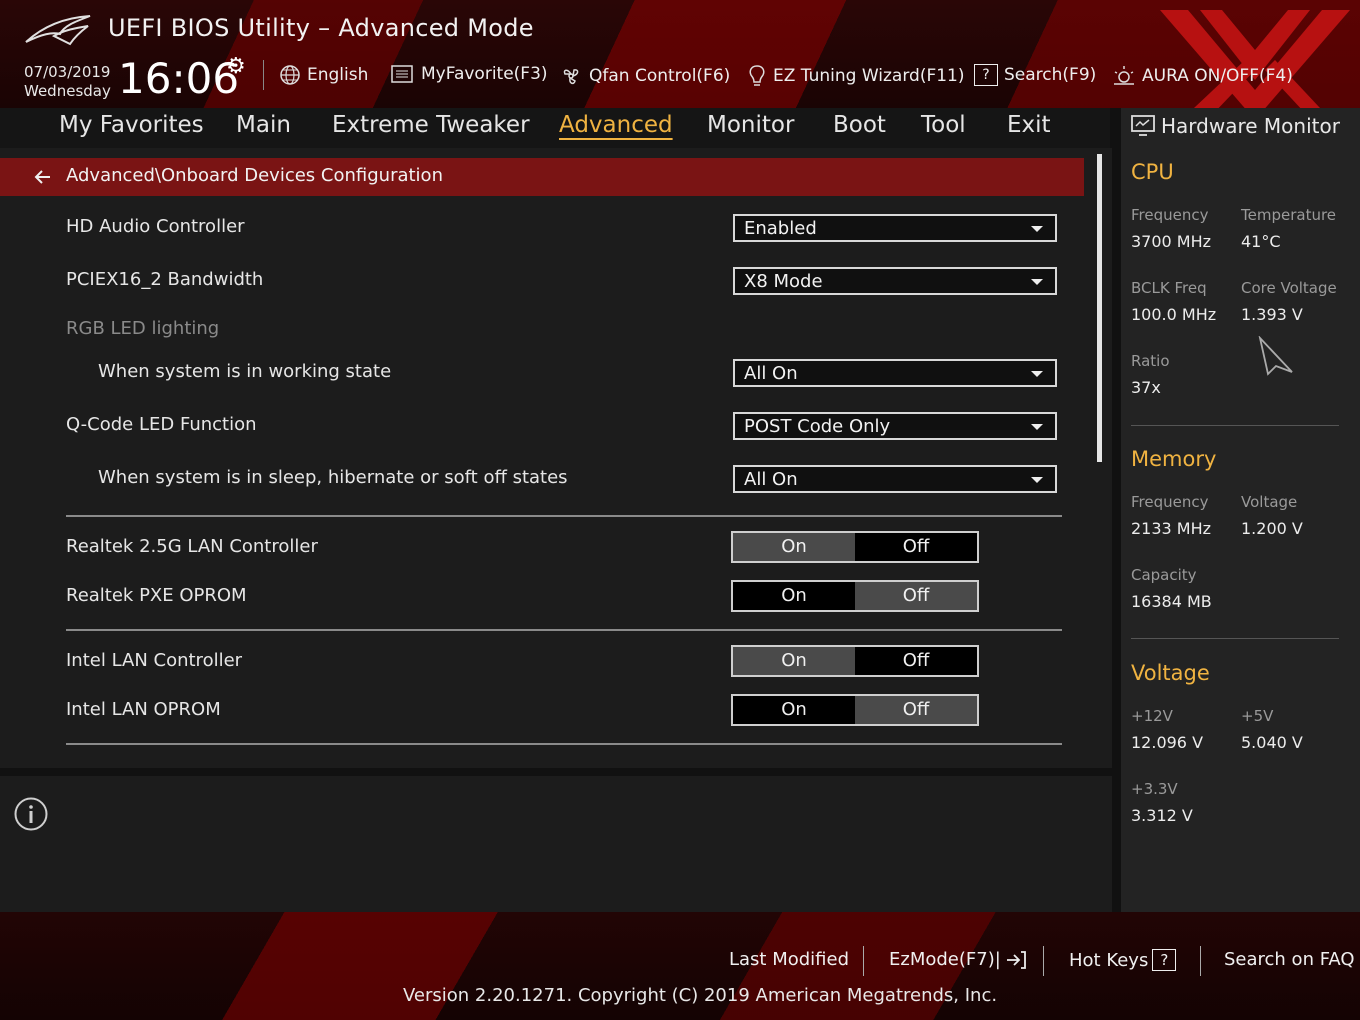 The width and height of the screenshot is (1360, 1020). What do you see at coordinates (757, 75) in the screenshot?
I see `lightbulb-icon` at bounding box center [757, 75].